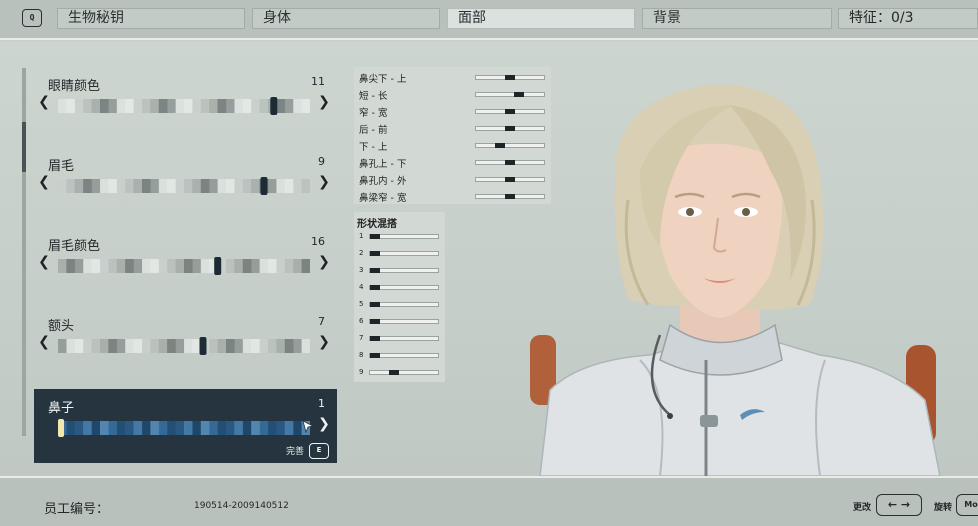  Describe the element at coordinates (453, 111) in the screenshot. I see `nose-param-row: 窄 - 宽` at that location.